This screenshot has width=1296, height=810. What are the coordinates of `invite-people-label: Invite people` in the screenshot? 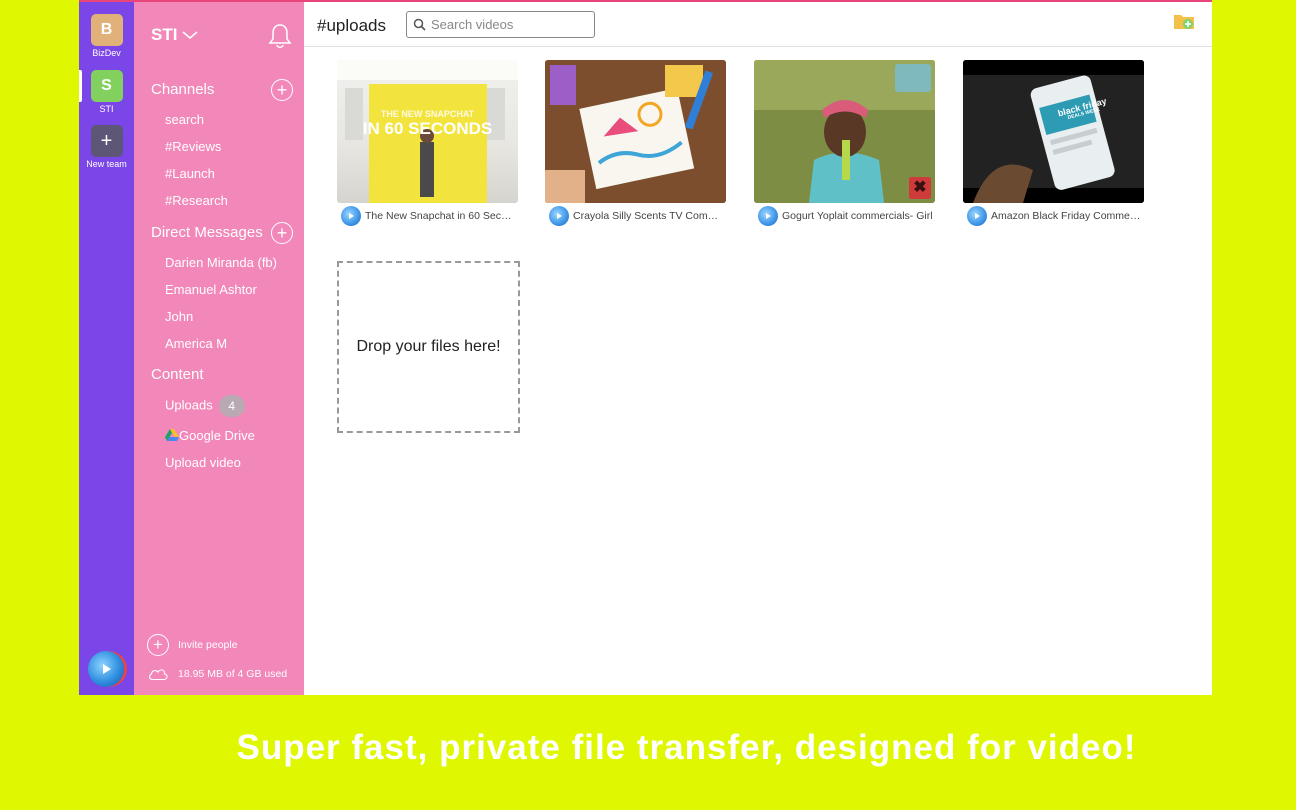 It's located at (208, 645).